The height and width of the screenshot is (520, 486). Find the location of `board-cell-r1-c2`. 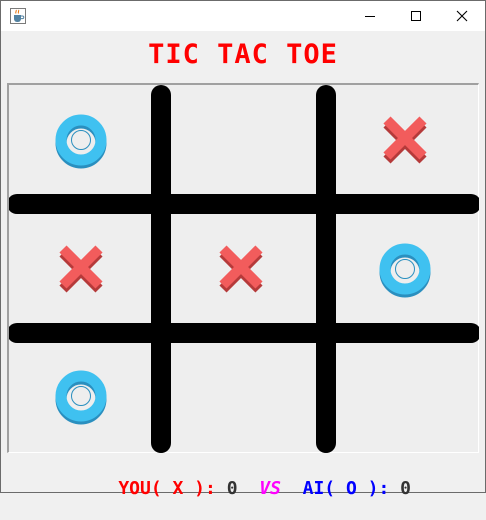

board-cell-r1-c2 is located at coordinates (405, 269).